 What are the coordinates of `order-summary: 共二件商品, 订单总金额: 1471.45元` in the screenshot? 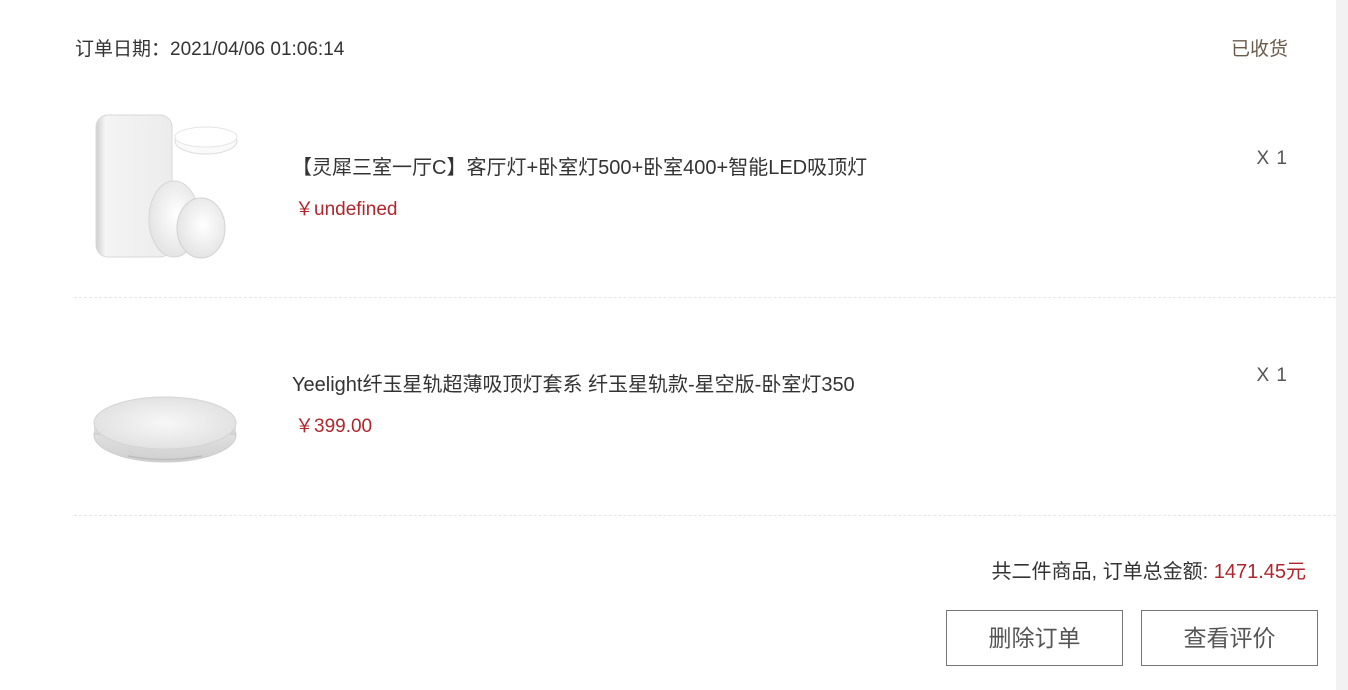 It's located at (1148, 569).